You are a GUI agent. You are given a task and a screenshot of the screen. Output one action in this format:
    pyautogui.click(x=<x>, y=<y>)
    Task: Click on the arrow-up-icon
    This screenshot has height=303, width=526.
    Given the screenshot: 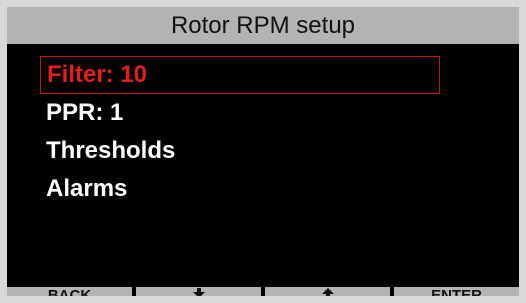 What is the action you would take?
    pyautogui.click(x=327, y=292)
    